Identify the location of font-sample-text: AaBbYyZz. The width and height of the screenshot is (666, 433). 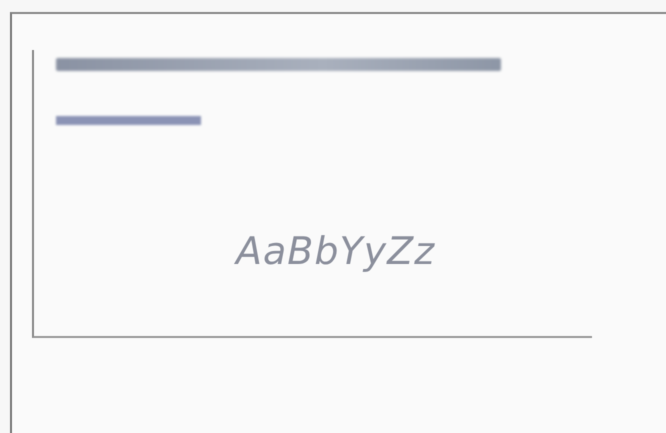
(336, 251).